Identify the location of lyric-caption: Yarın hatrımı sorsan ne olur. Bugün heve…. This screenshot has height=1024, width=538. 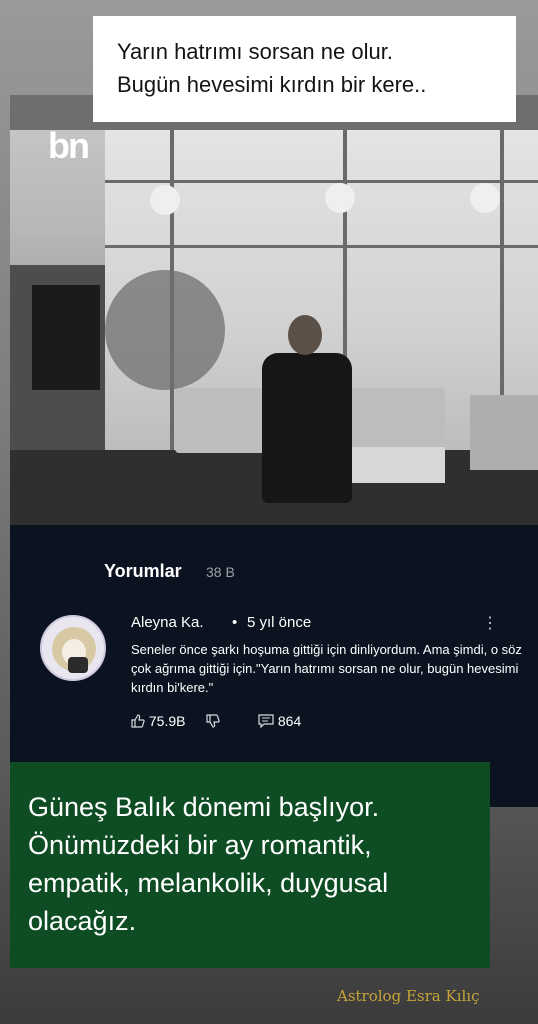
(304, 69).